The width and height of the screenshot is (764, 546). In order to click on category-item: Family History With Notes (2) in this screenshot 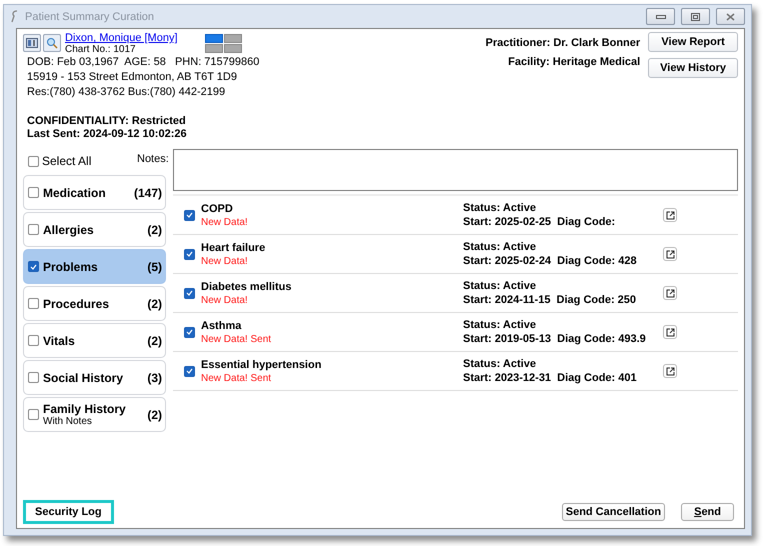, I will do `click(94, 414)`.